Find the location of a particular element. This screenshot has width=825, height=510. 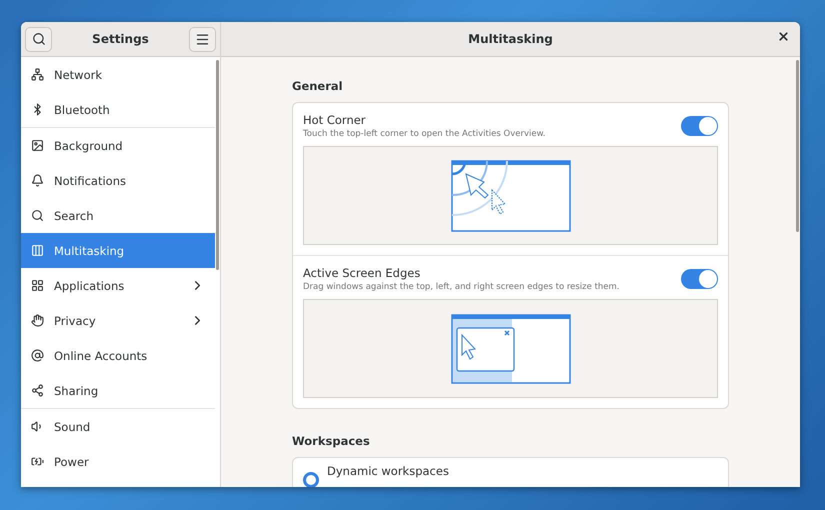

network-icon is located at coordinates (37, 74).